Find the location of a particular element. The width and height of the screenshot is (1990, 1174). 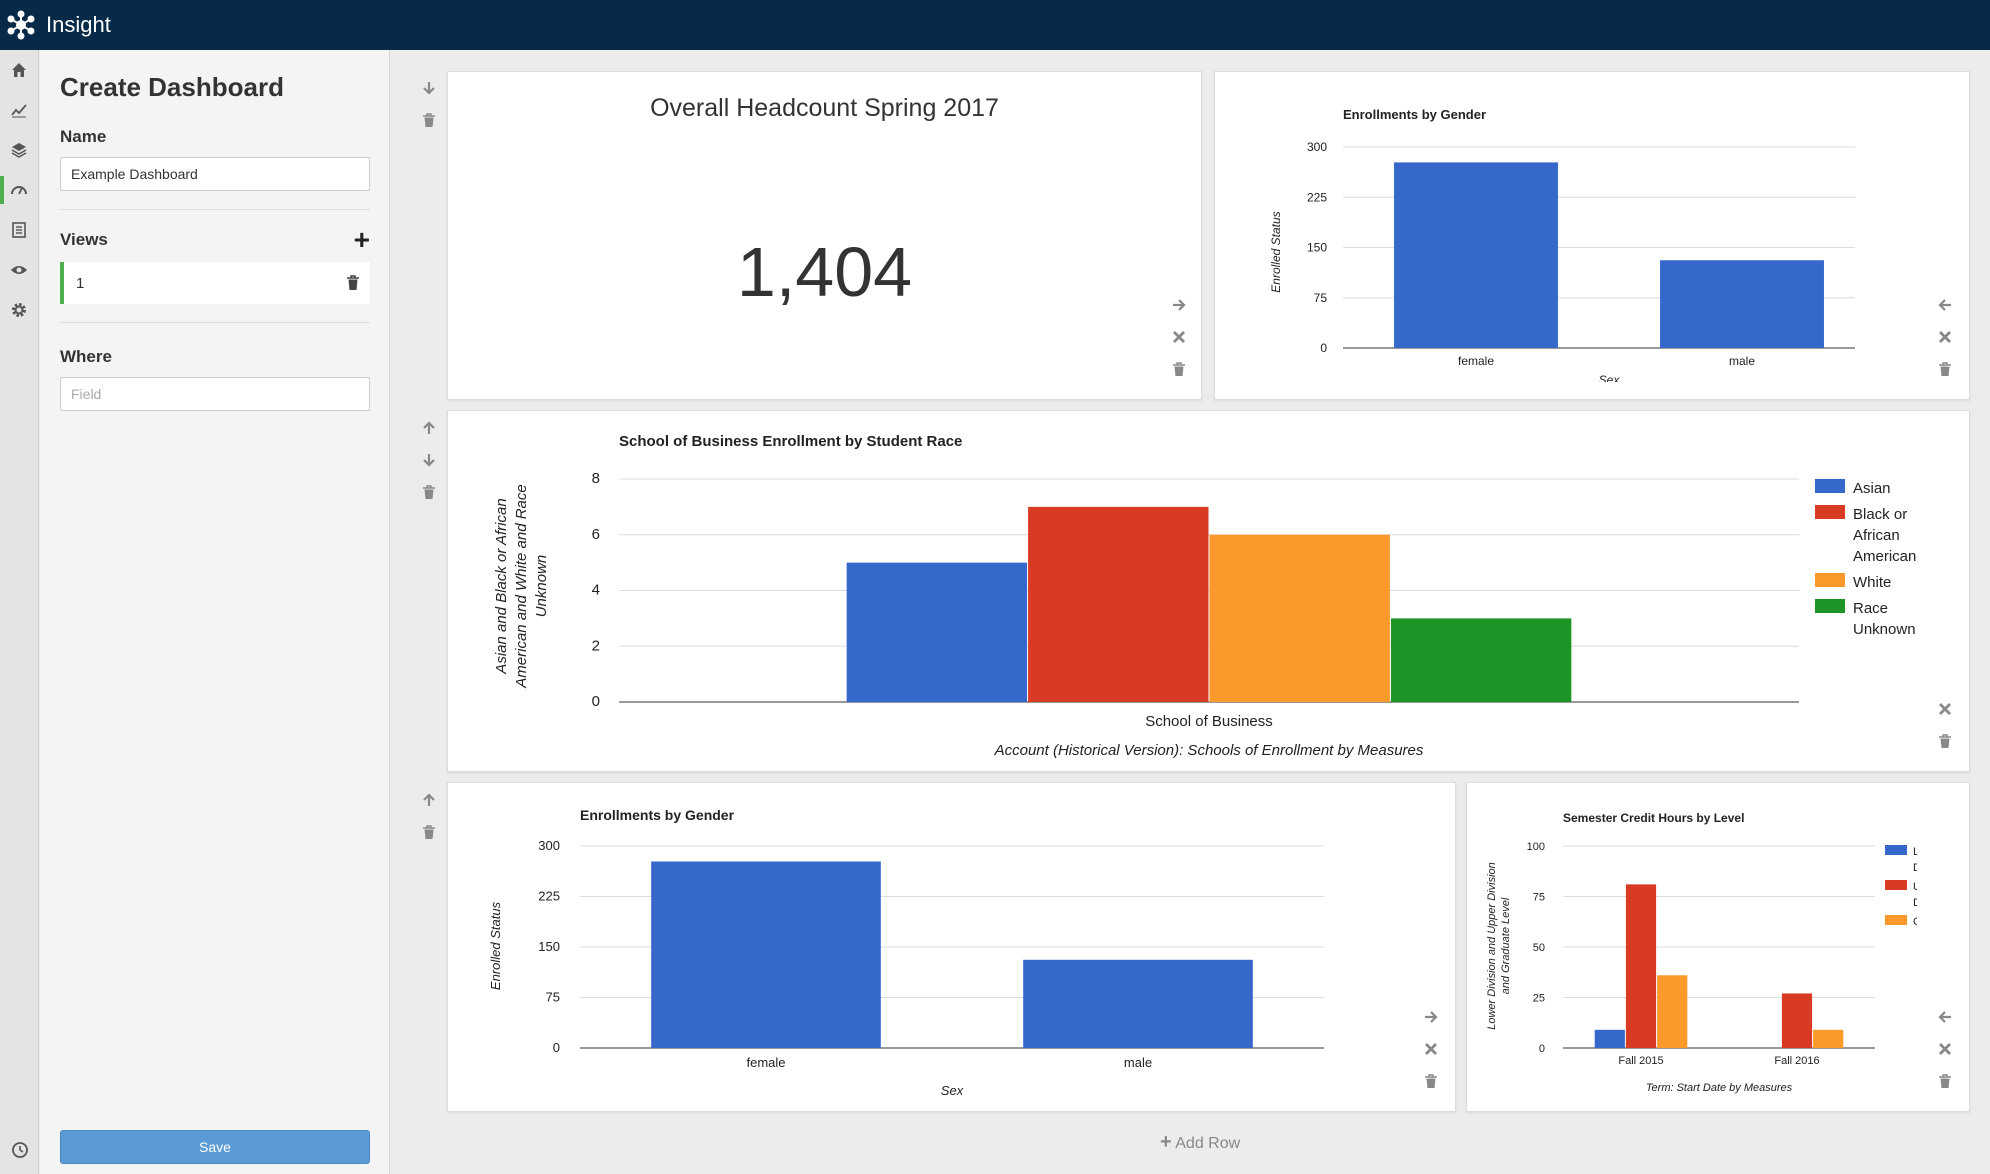

clock-icon is located at coordinates (19, 1150).